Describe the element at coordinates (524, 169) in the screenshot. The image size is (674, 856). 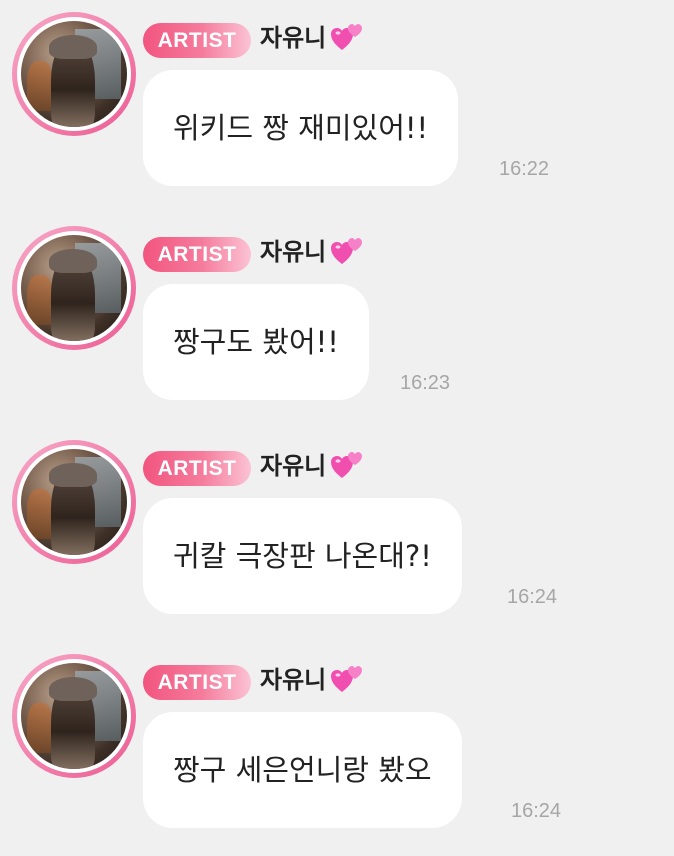
I see `timestamp: 16:22` at that location.